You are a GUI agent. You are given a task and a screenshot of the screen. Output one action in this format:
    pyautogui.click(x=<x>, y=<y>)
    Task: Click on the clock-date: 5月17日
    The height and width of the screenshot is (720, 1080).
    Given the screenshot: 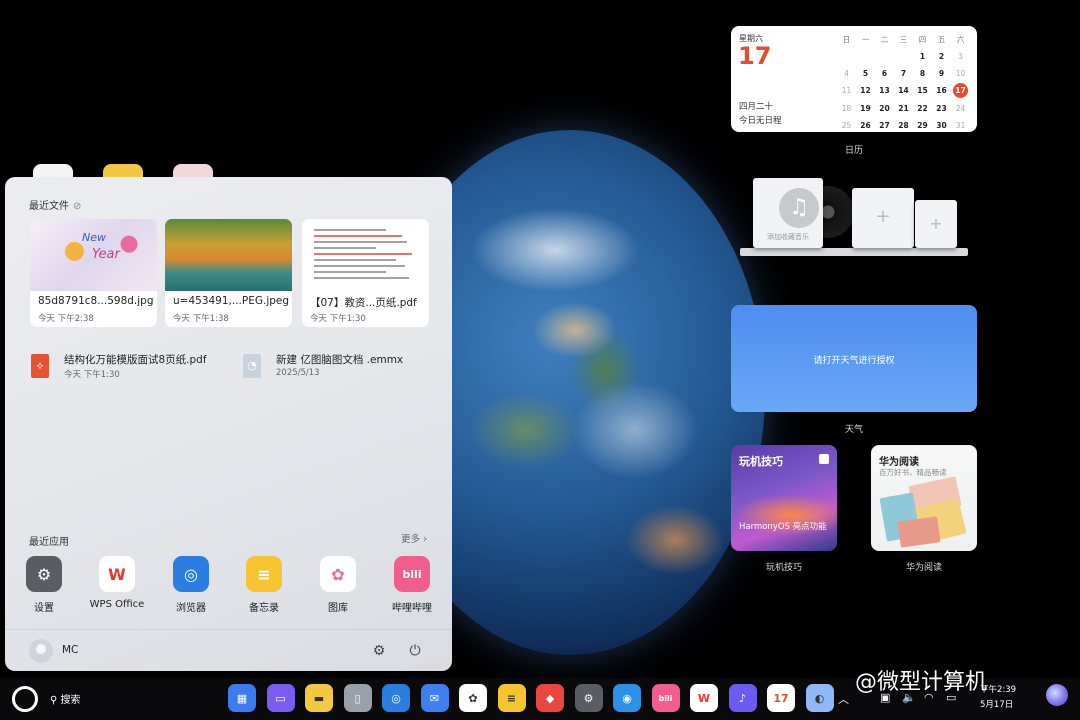 What is the action you would take?
    pyautogui.click(x=996, y=704)
    